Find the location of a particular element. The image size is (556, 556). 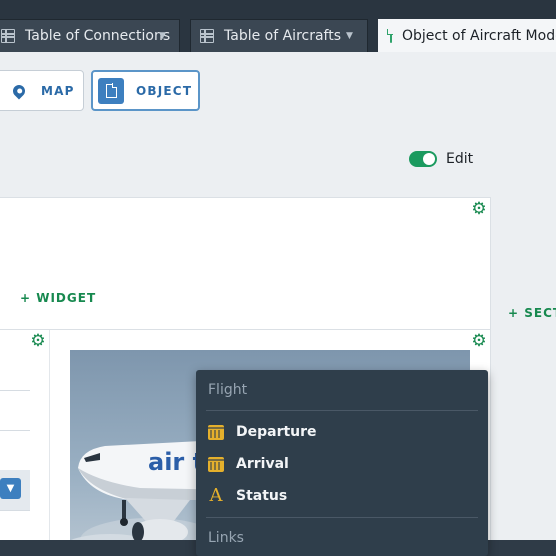

tab-object-of-aircraft-model: Object of Aircraft Model is located at coordinates (467, 35).